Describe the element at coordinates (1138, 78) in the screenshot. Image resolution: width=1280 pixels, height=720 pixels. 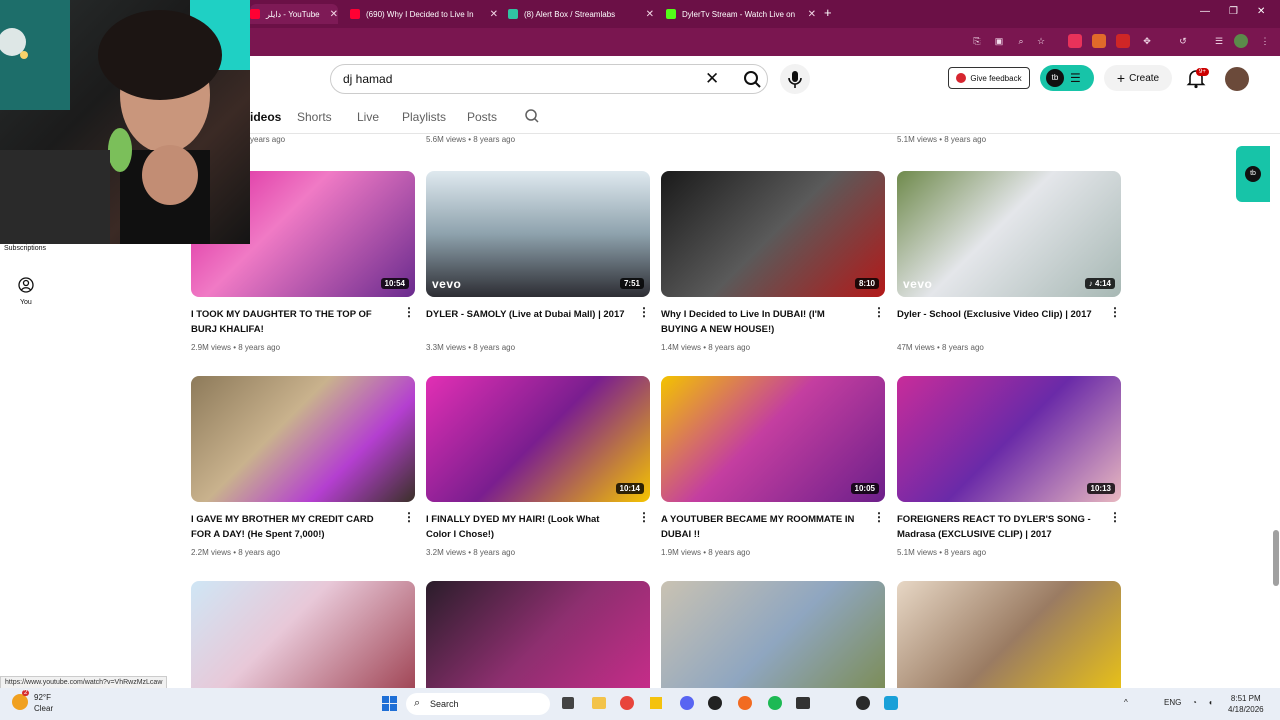
I see `create-button: + Create` at that location.